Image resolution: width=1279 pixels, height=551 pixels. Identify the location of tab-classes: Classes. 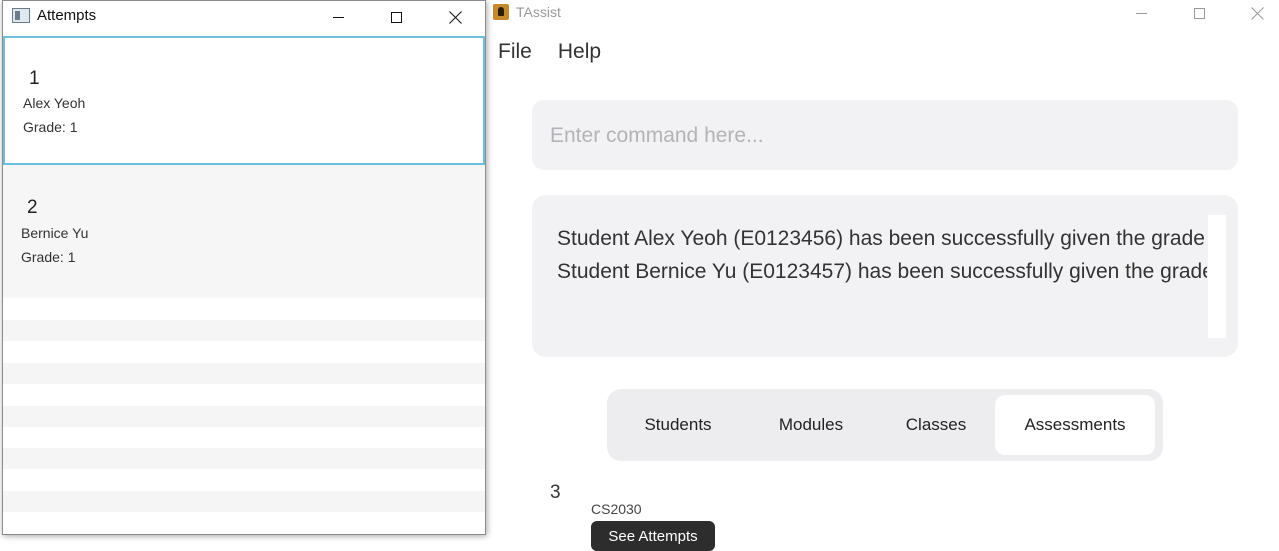
(936, 425).